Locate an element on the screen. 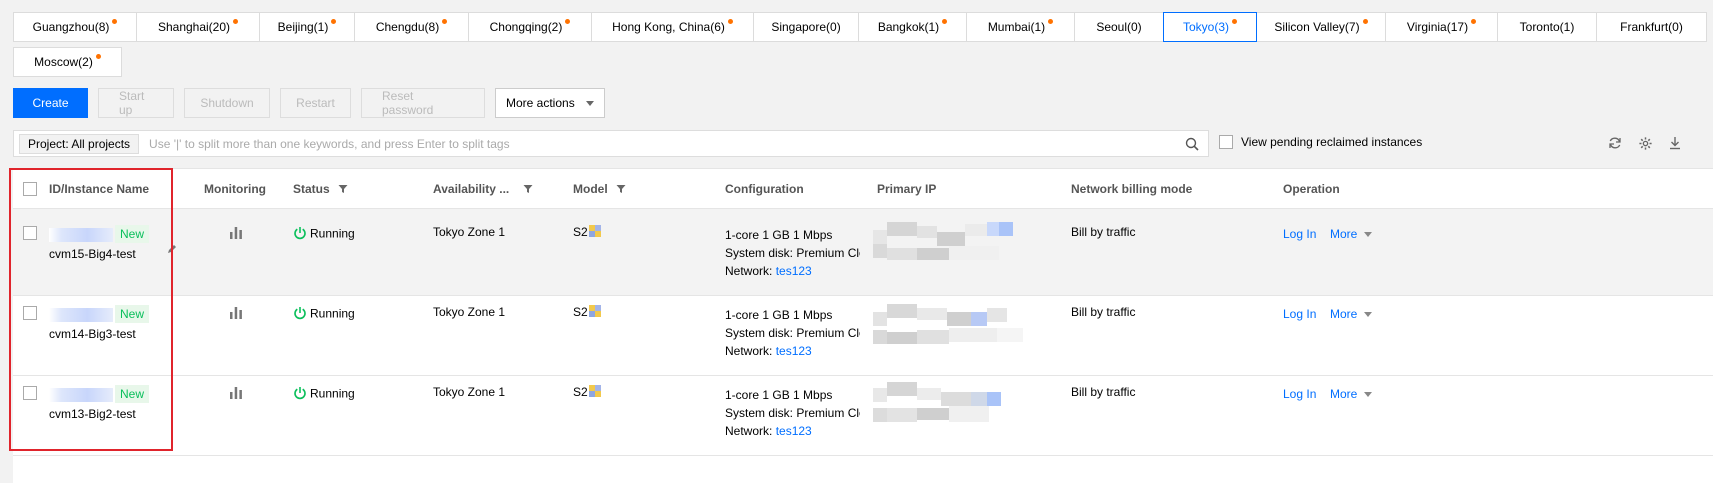 This screenshot has height=483, width=1713. region-tab: Silicon Valley(7) is located at coordinates (1321, 27).